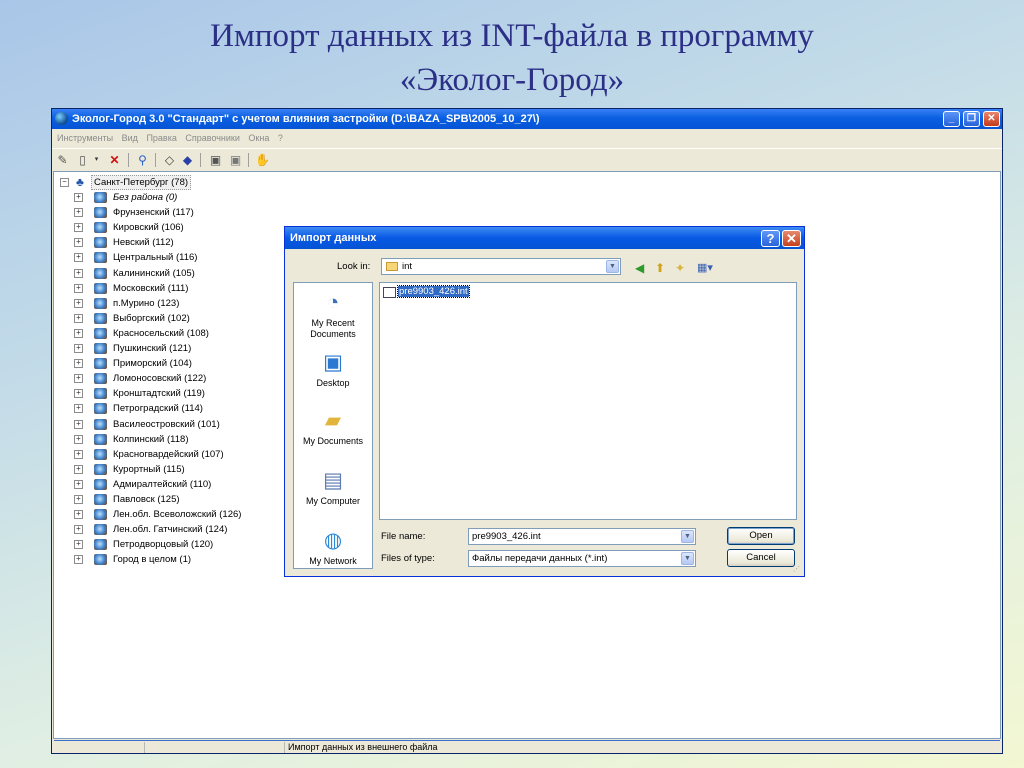 This screenshot has height=768, width=1024. I want to click on tree-item-label: Василеостровский (101), so click(166, 424).